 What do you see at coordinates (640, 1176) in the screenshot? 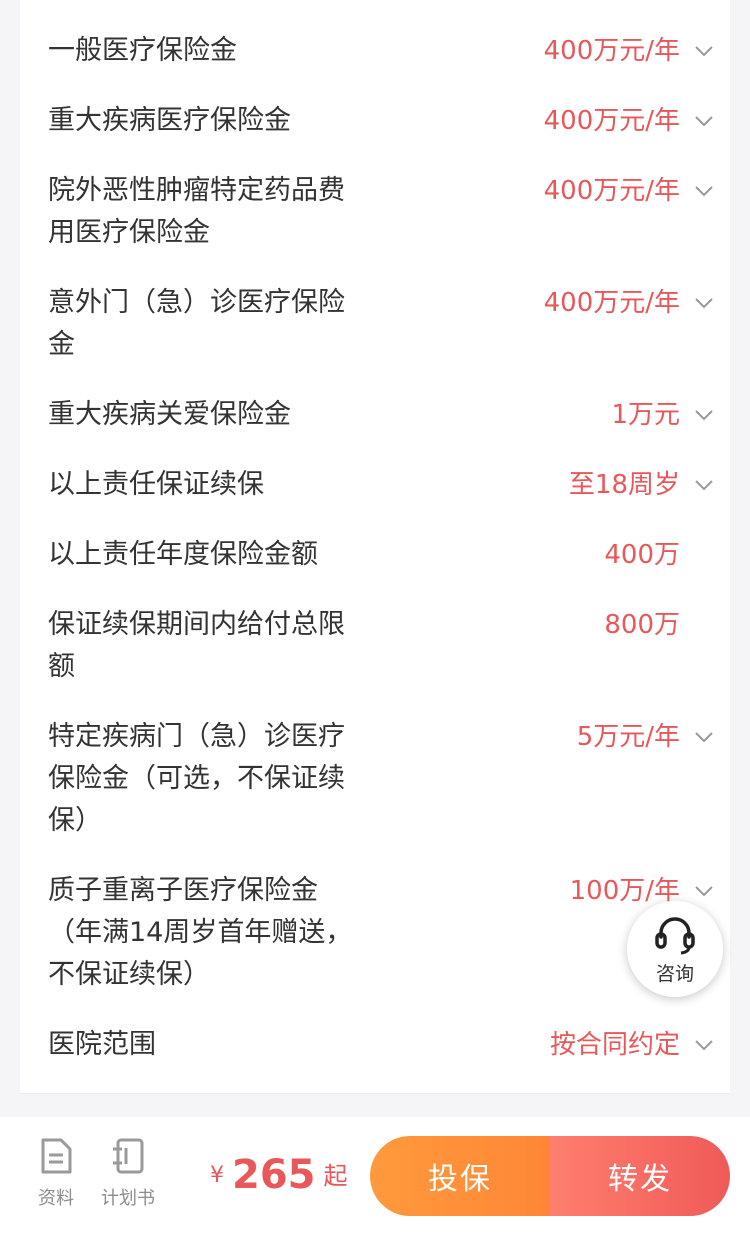
I see `share-button: 转发` at bounding box center [640, 1176].